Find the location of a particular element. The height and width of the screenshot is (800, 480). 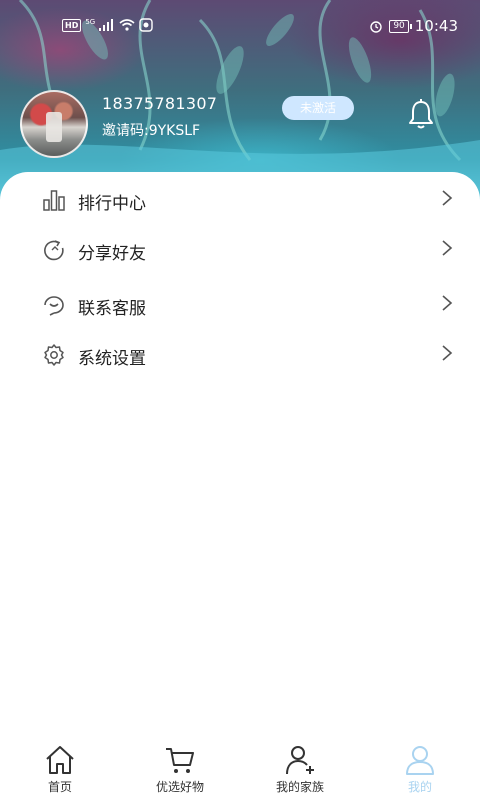

menu-item-label: 系统设置 is located at coordinates (112, 359).